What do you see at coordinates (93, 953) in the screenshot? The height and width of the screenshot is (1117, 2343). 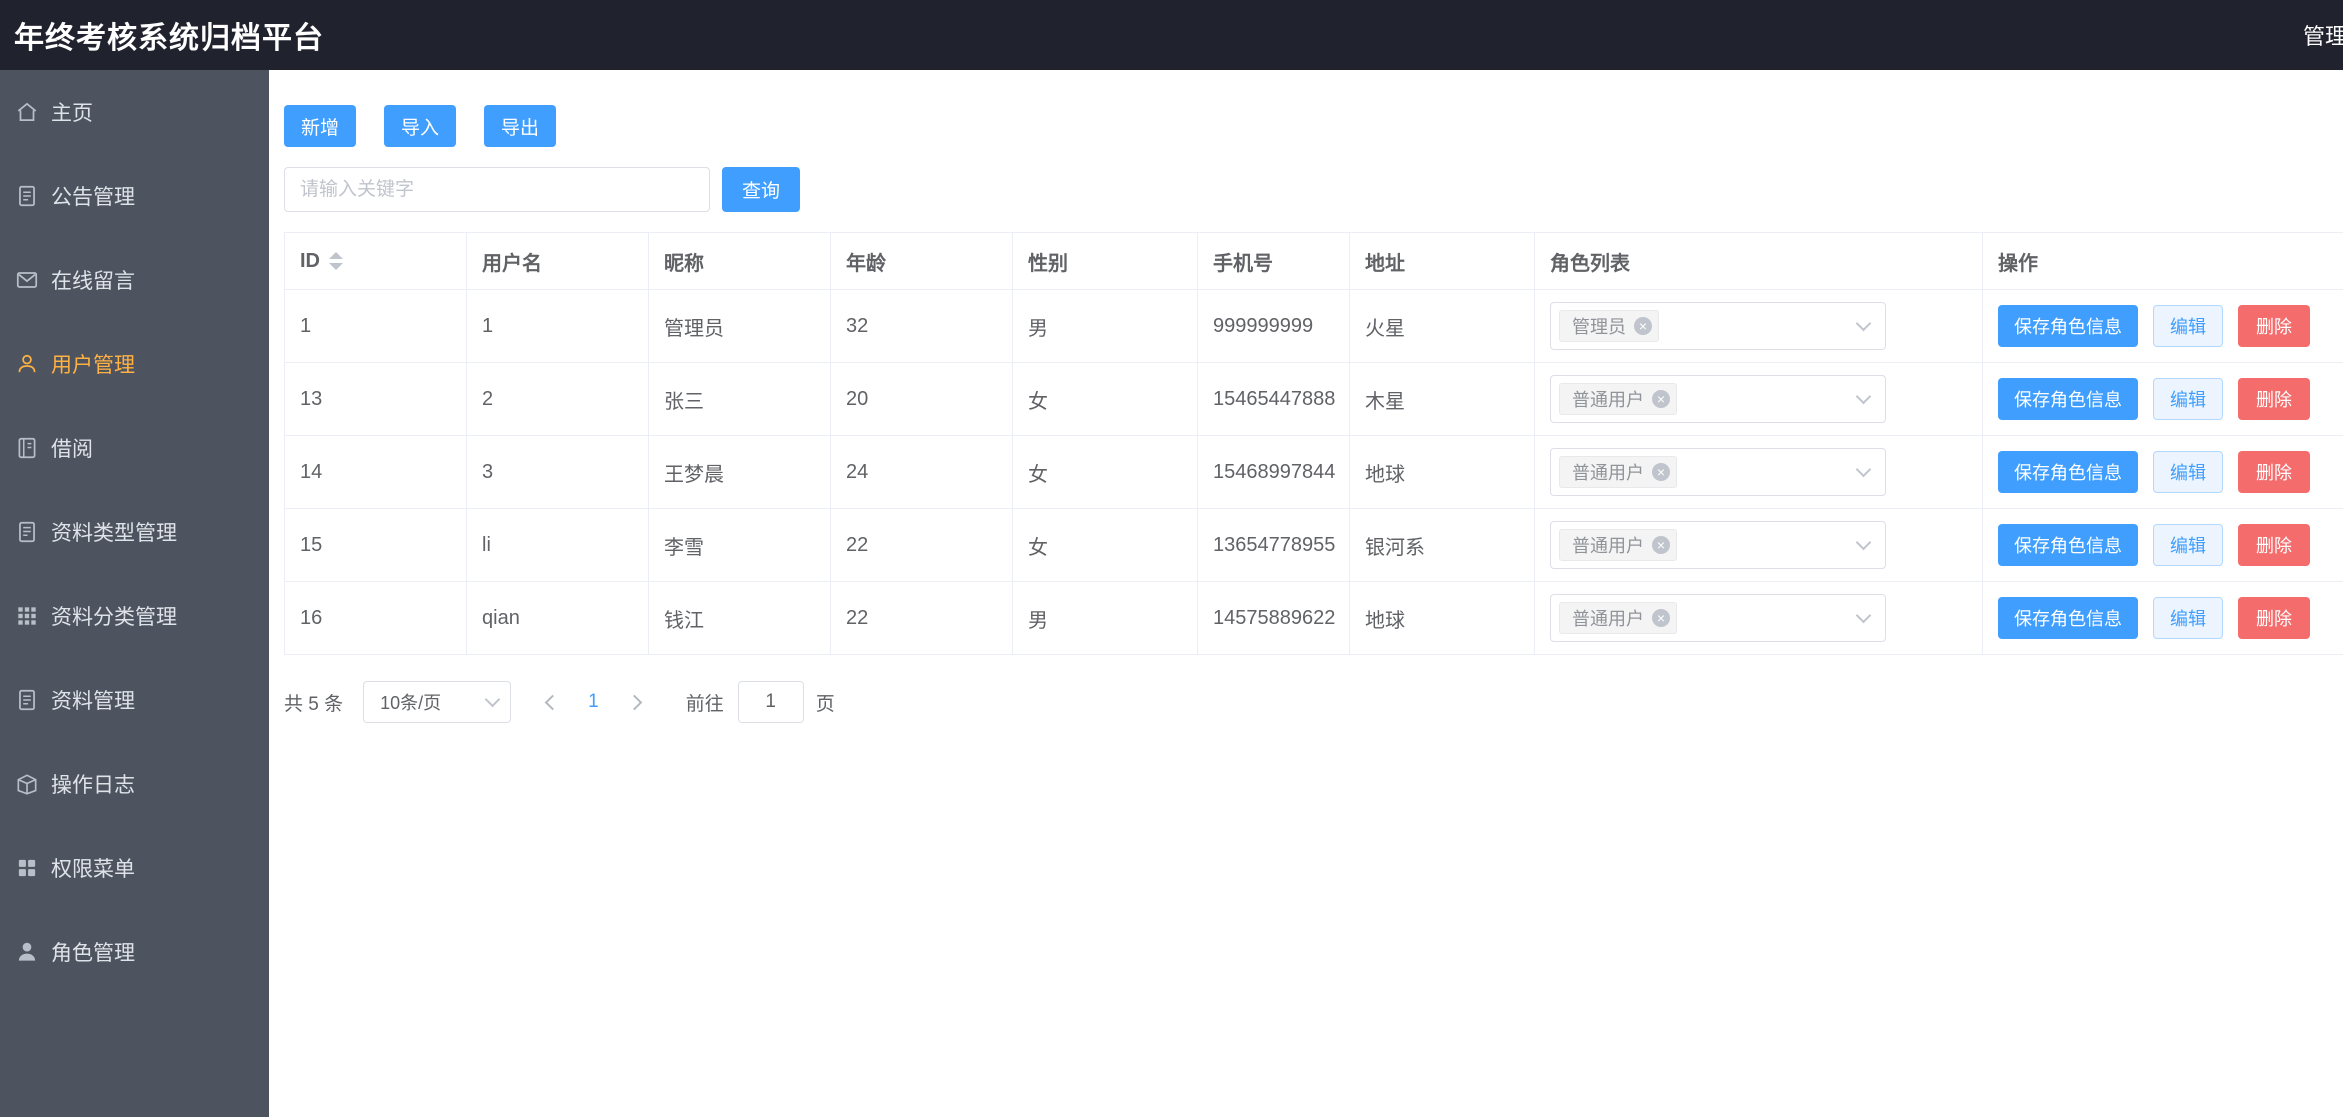 I see `sidebar-item-label: 角色管理` at bounding box center [93, 953].